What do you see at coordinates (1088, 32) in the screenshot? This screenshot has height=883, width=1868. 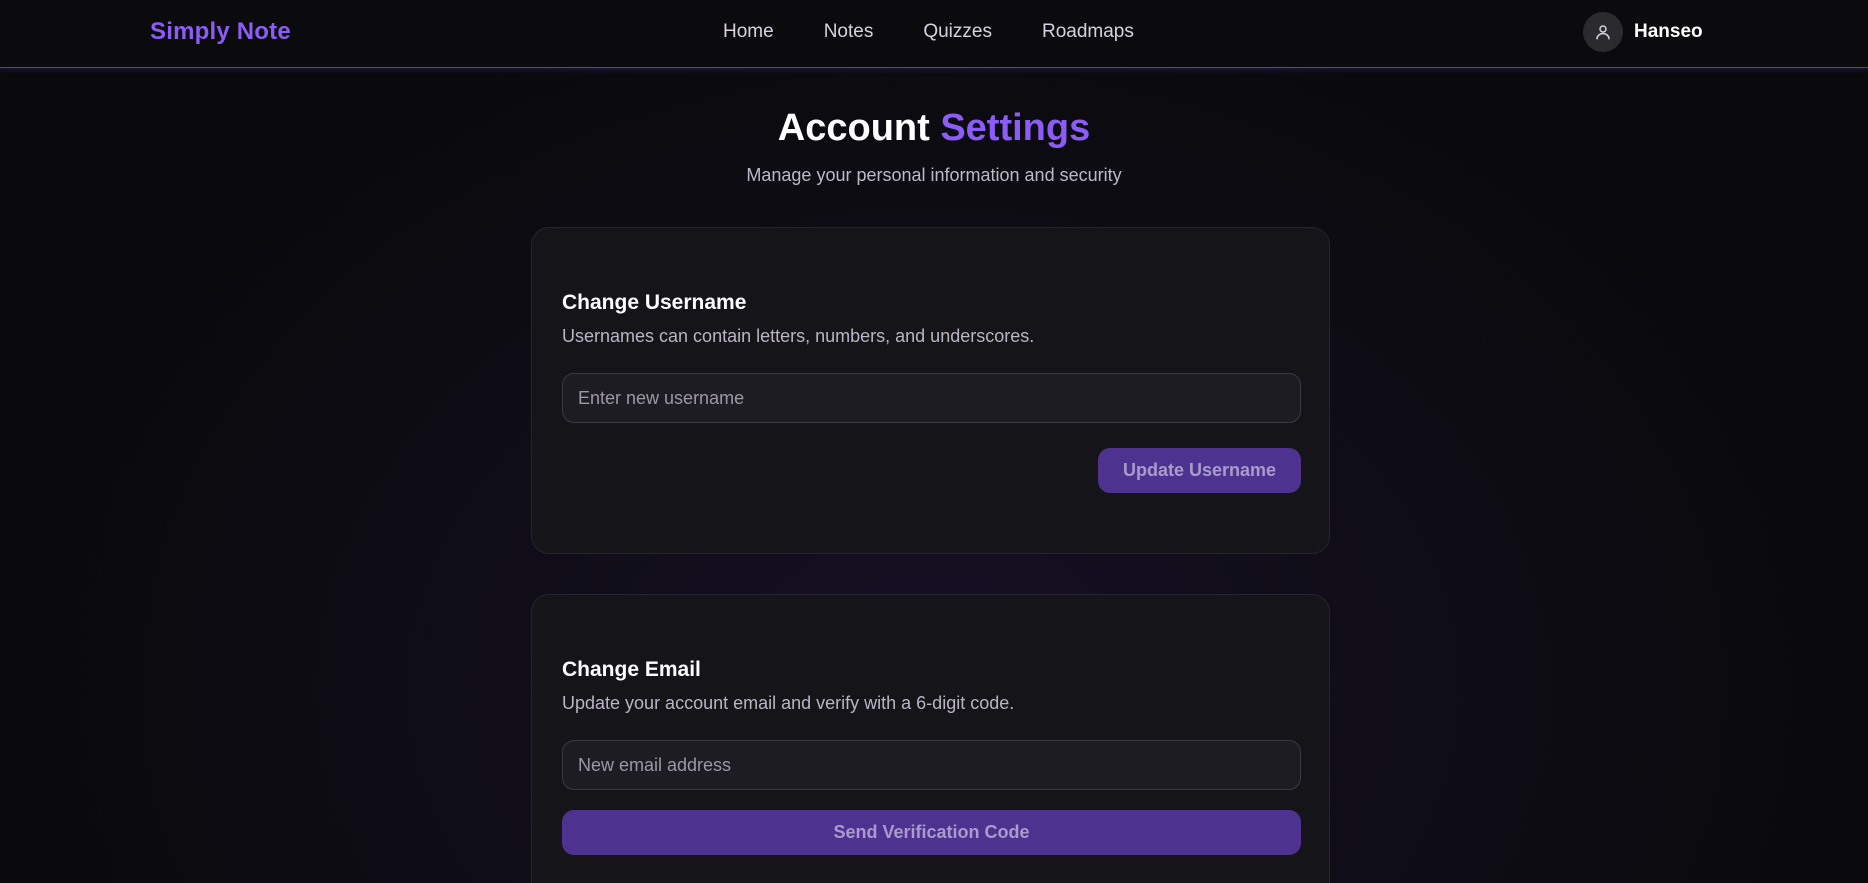 I see `nav-link-roadmaps: Roadmaps` at bounding box center [1088, 32].